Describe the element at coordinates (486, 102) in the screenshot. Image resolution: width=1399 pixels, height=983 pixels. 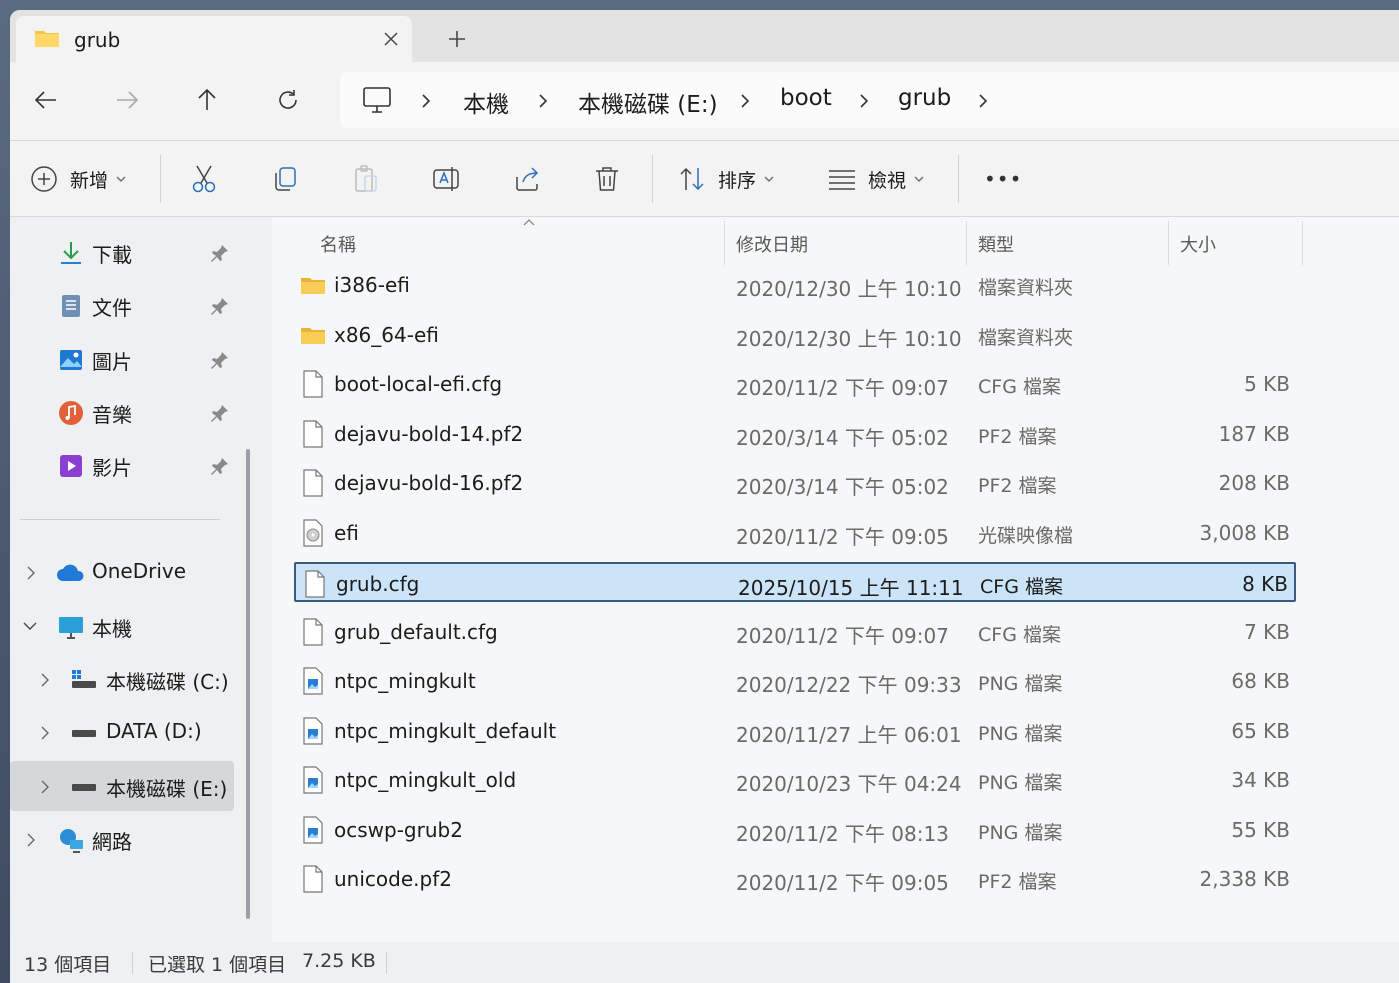
I see `breadcrumb-item: 本機` at that location.